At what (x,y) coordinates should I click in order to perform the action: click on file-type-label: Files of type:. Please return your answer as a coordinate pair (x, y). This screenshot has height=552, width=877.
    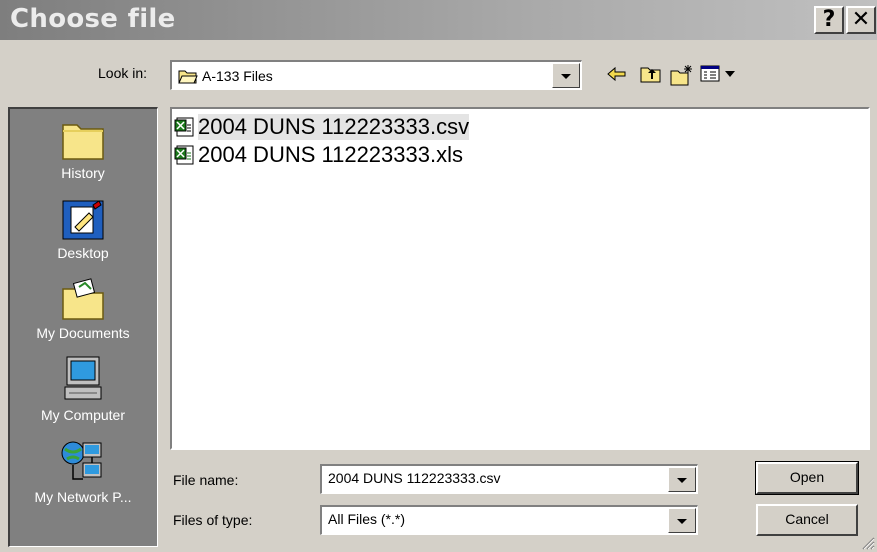
    Looking at the image, I should click on (213, 520).